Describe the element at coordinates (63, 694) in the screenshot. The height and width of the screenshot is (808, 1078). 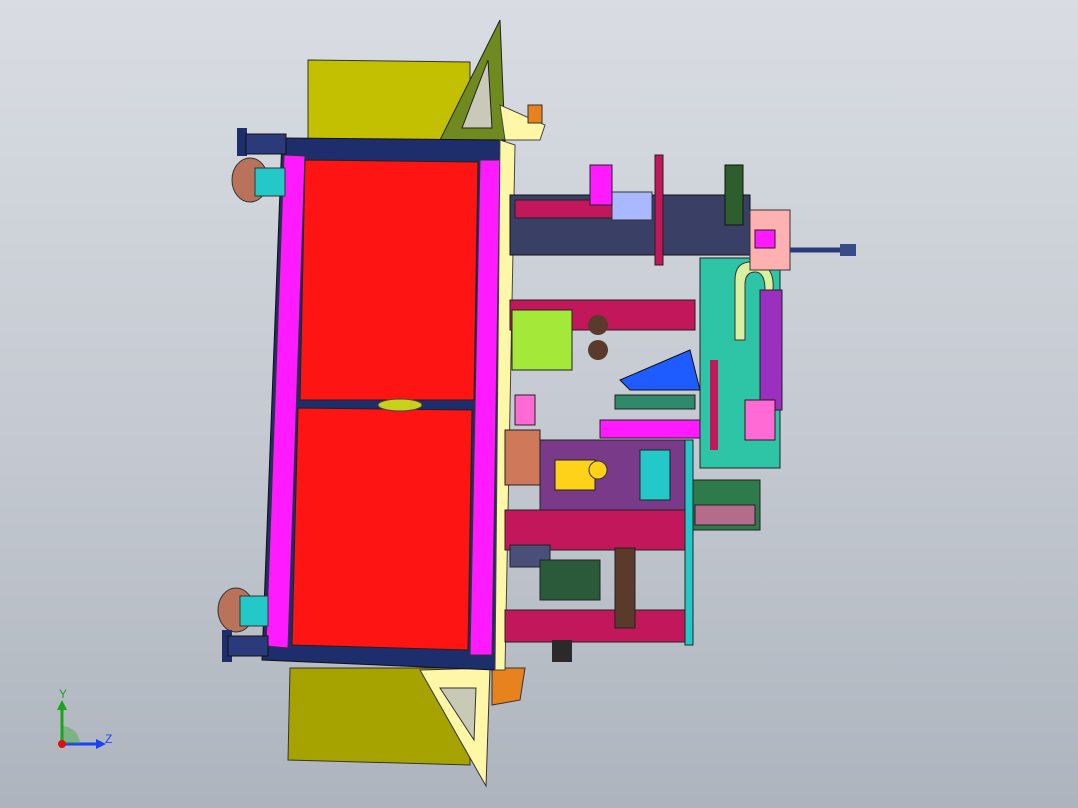
I see `y-axis-label: Y` at that location.